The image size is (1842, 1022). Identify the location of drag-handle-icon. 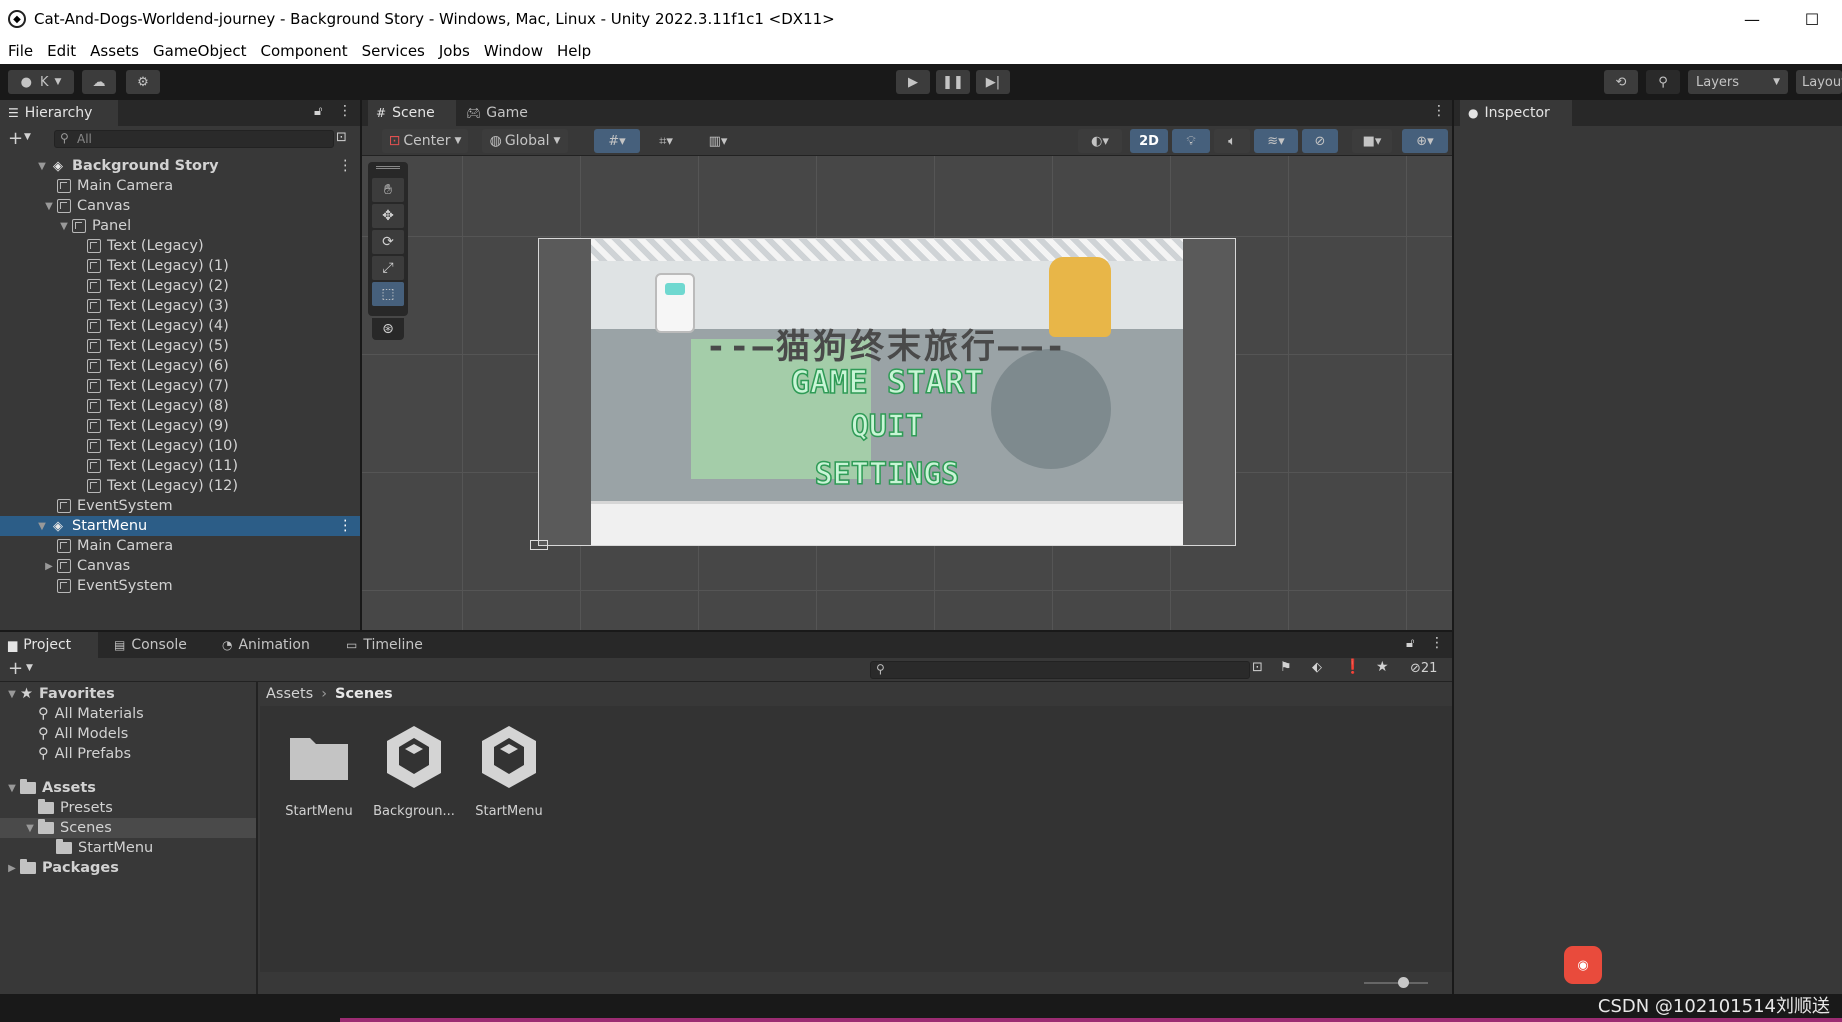
(388, 167).